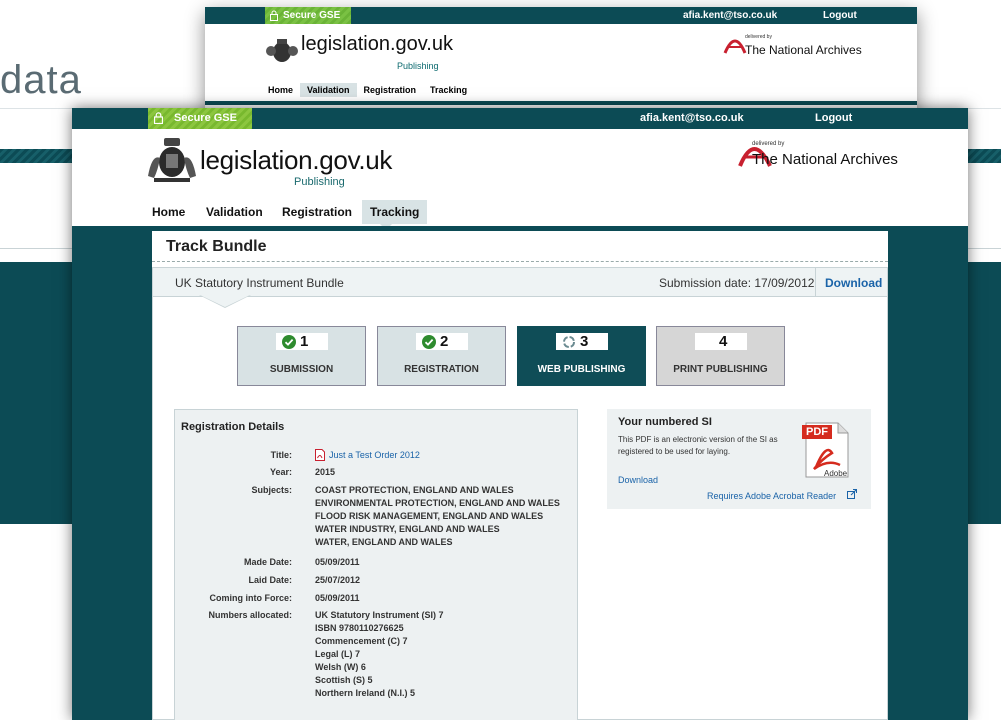  I want to click on subjects-label: Subjects:, so click(271, 490).